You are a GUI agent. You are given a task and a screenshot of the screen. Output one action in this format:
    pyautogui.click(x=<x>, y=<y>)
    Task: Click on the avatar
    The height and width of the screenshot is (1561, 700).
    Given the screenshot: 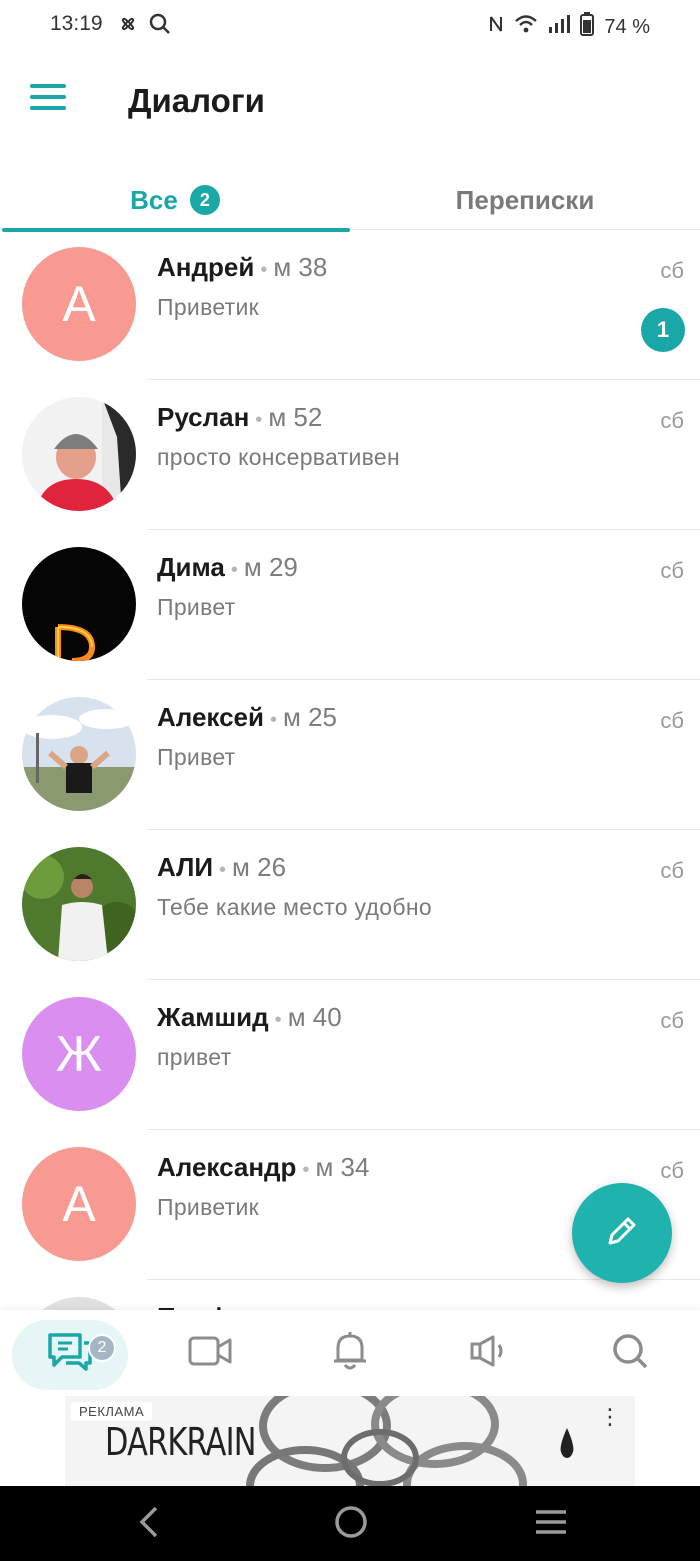 What is the action you would take?
    pyautogui.click(x=79, y=1303)
    